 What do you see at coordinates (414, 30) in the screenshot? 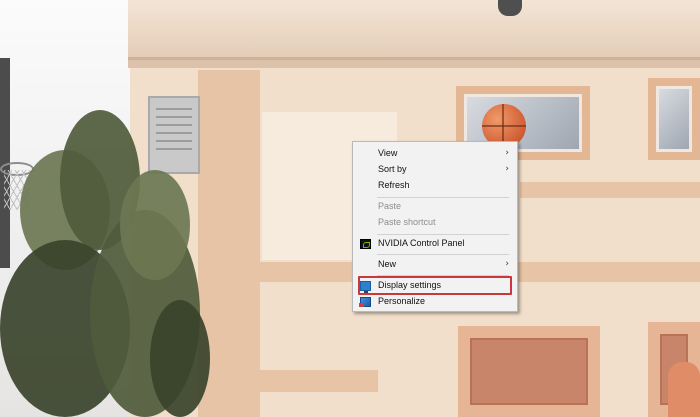
I see `wallpaper-roof` at bounding box center [414, 30].